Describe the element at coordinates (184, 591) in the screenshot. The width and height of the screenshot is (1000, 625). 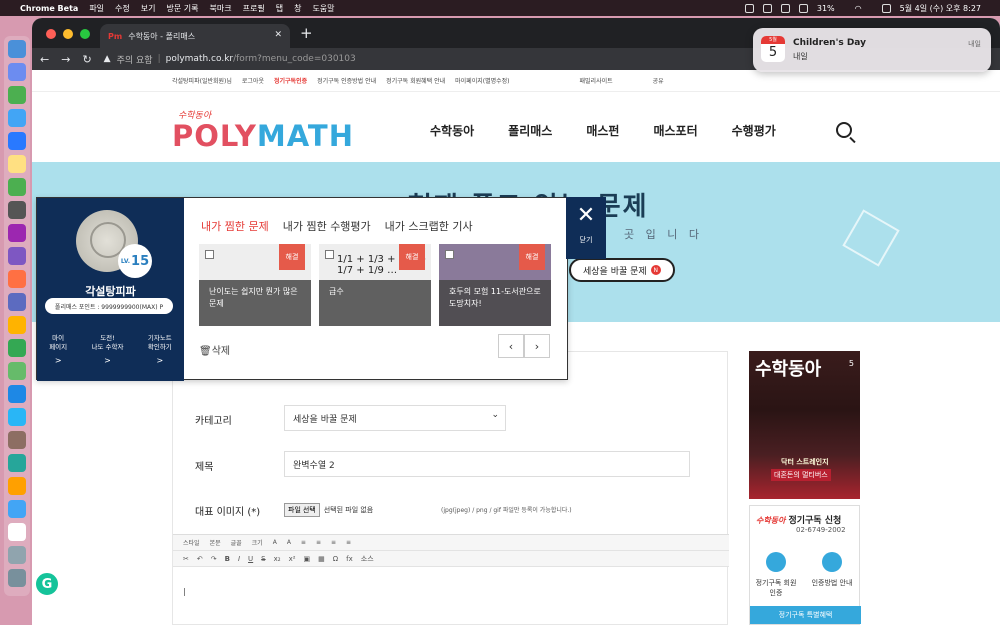
I see `text-cursor: |` at that location.